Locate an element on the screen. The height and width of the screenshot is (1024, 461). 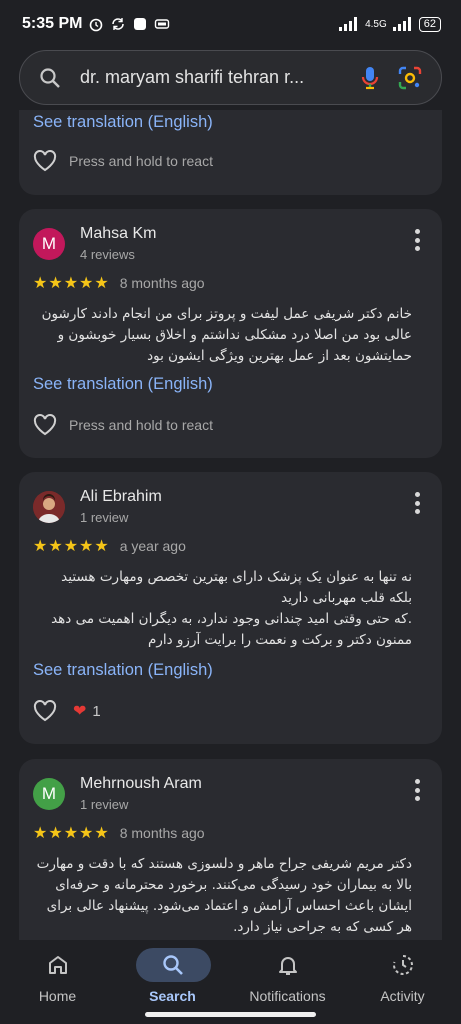
nav-home: Home is located at coordinates (57, 982).